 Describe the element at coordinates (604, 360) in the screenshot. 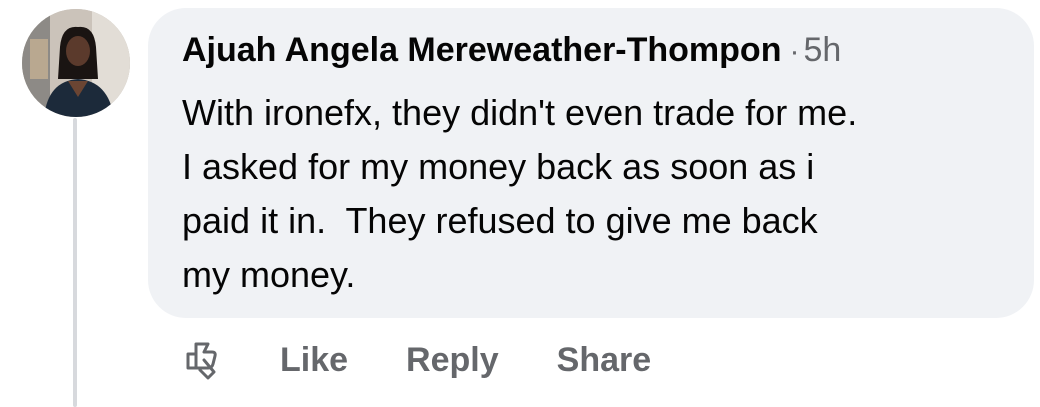

I see `share-button: Share` at that location.